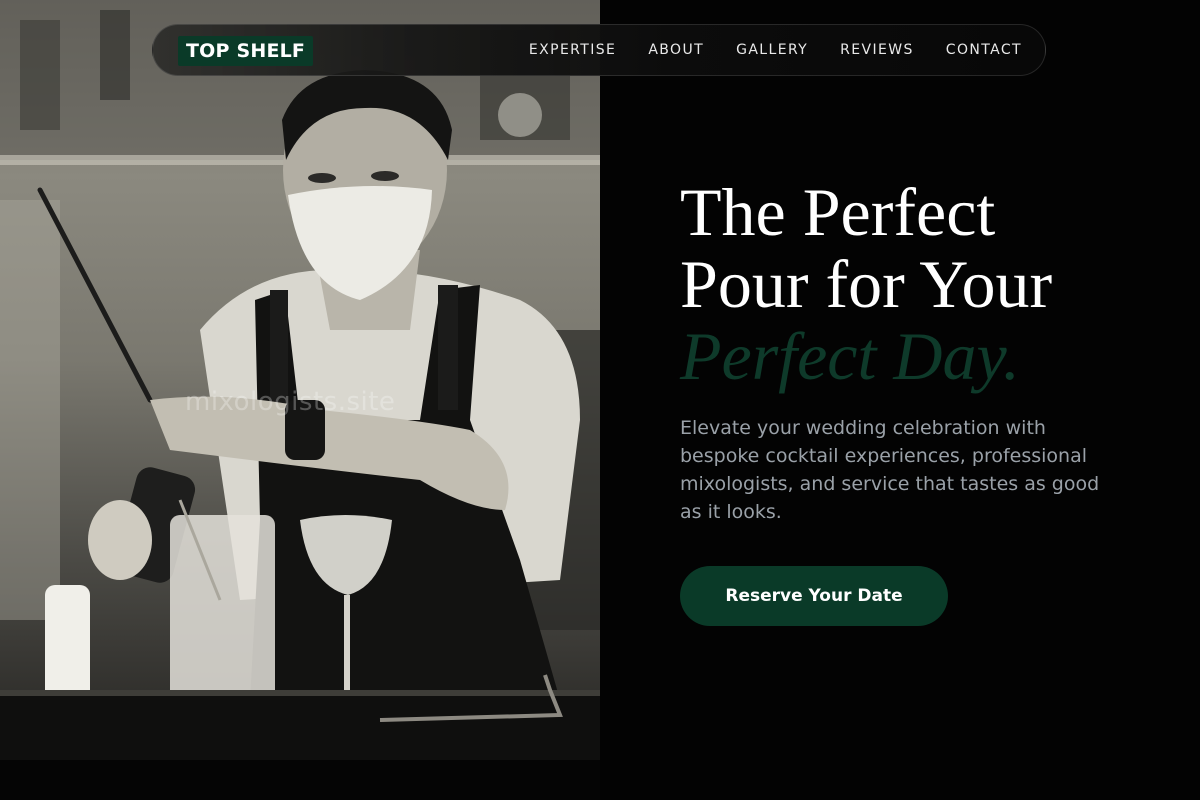 This screenshot has height=800, width=1200. What do you see at coordinates (290, 402) in the screenshot?
I see `watermark-text: mixologists.site` at bounding box center [290, 402].